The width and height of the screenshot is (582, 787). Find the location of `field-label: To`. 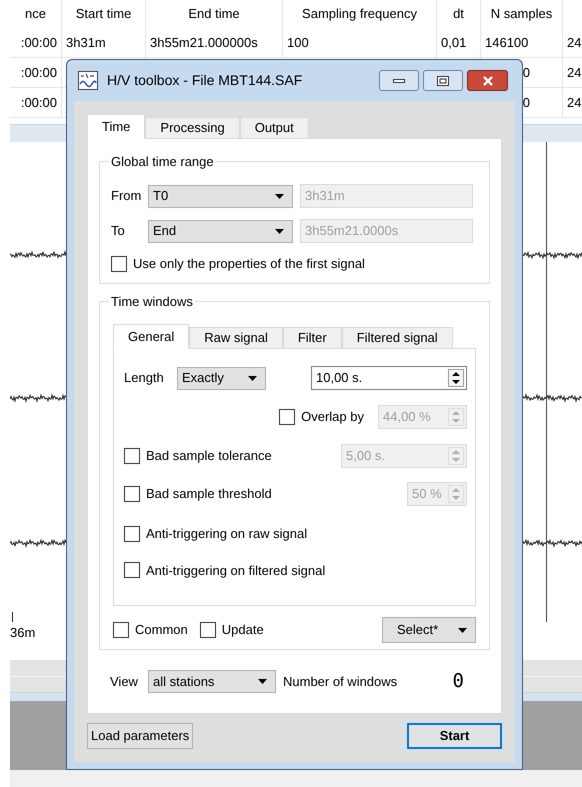

field-label: To is located at coordinates (118, 231).